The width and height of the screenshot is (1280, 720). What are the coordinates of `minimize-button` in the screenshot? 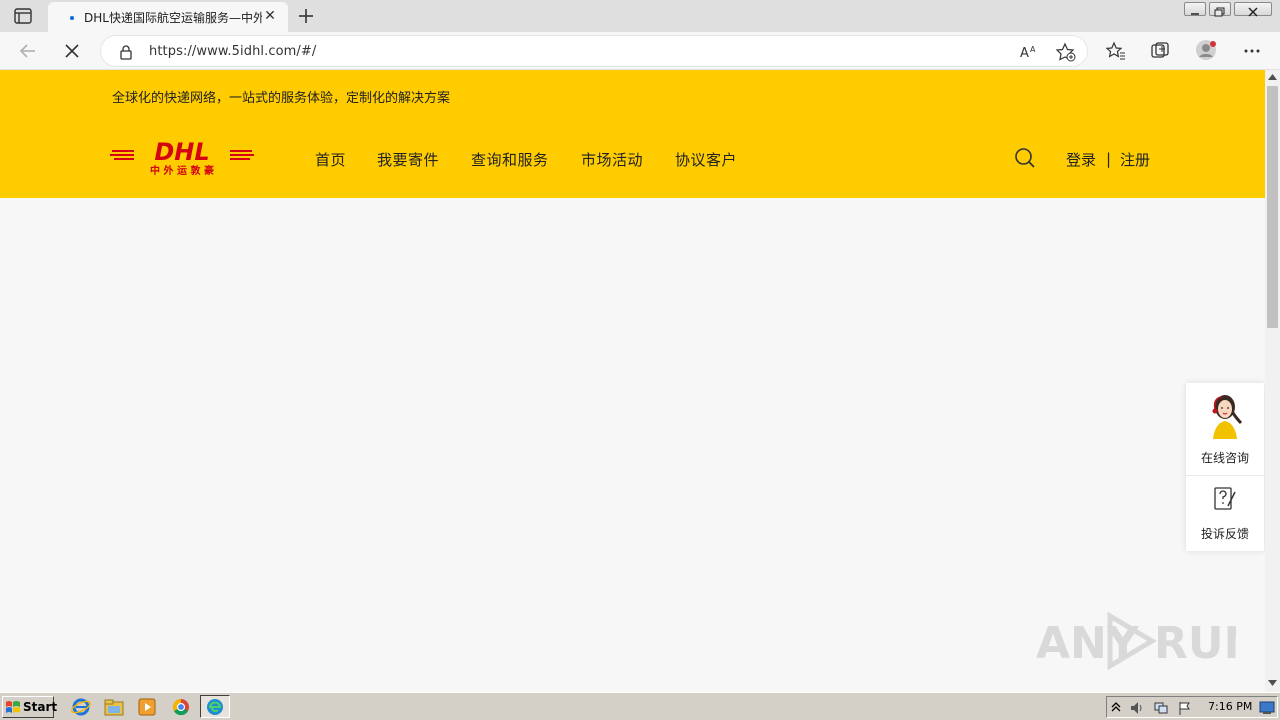 It's located at (1195, 9).